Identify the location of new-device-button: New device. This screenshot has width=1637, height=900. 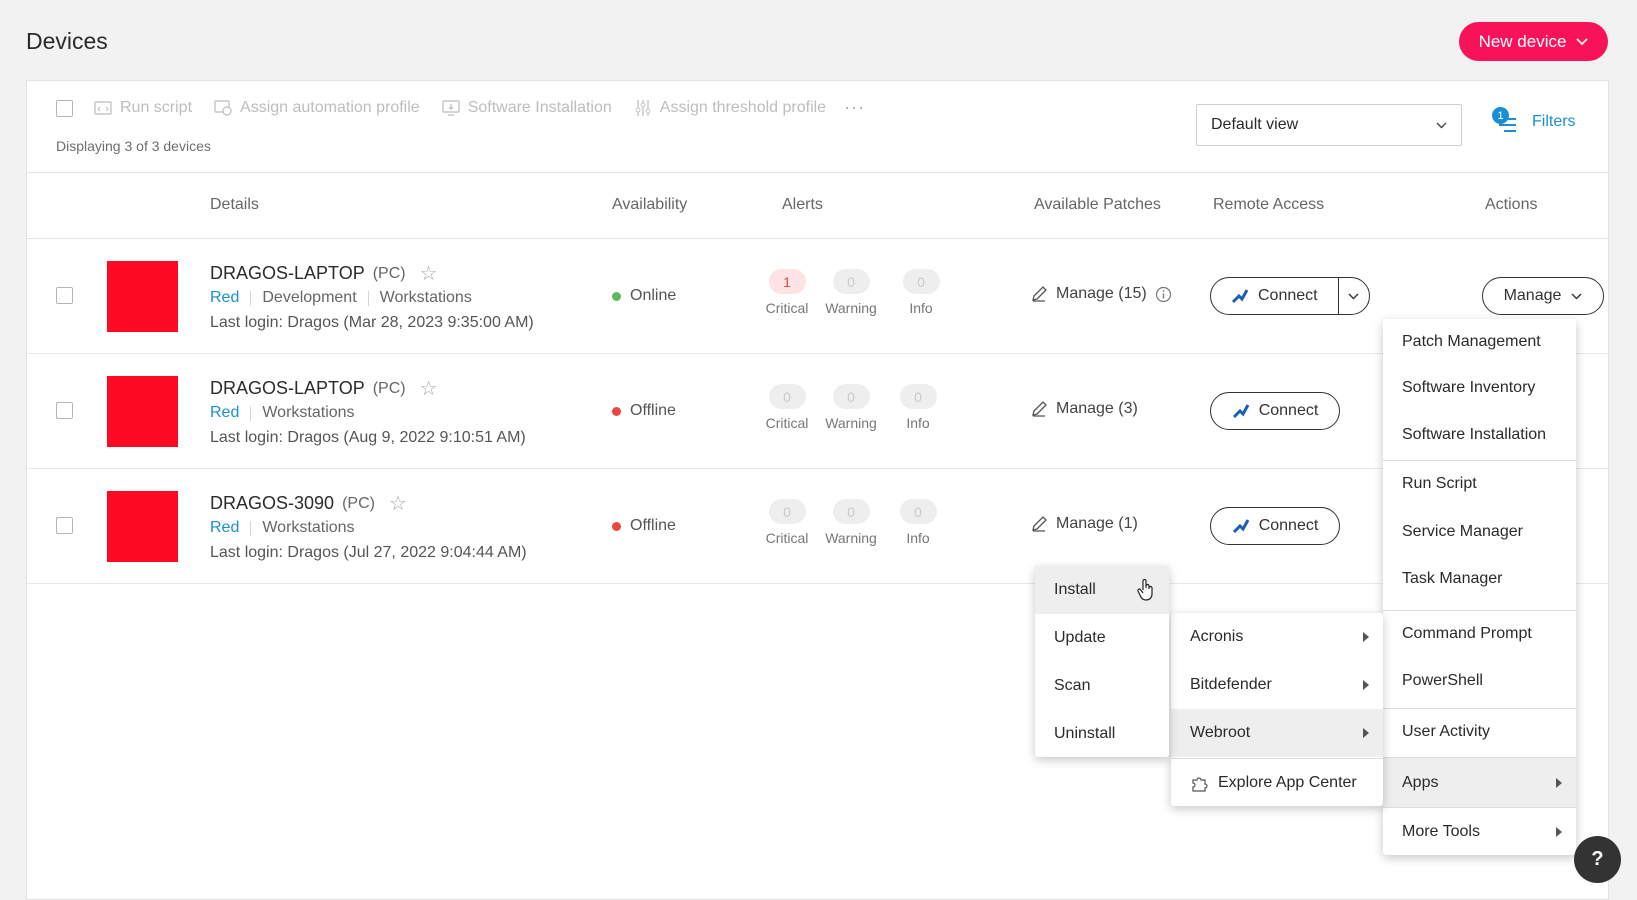
(1533, 41).